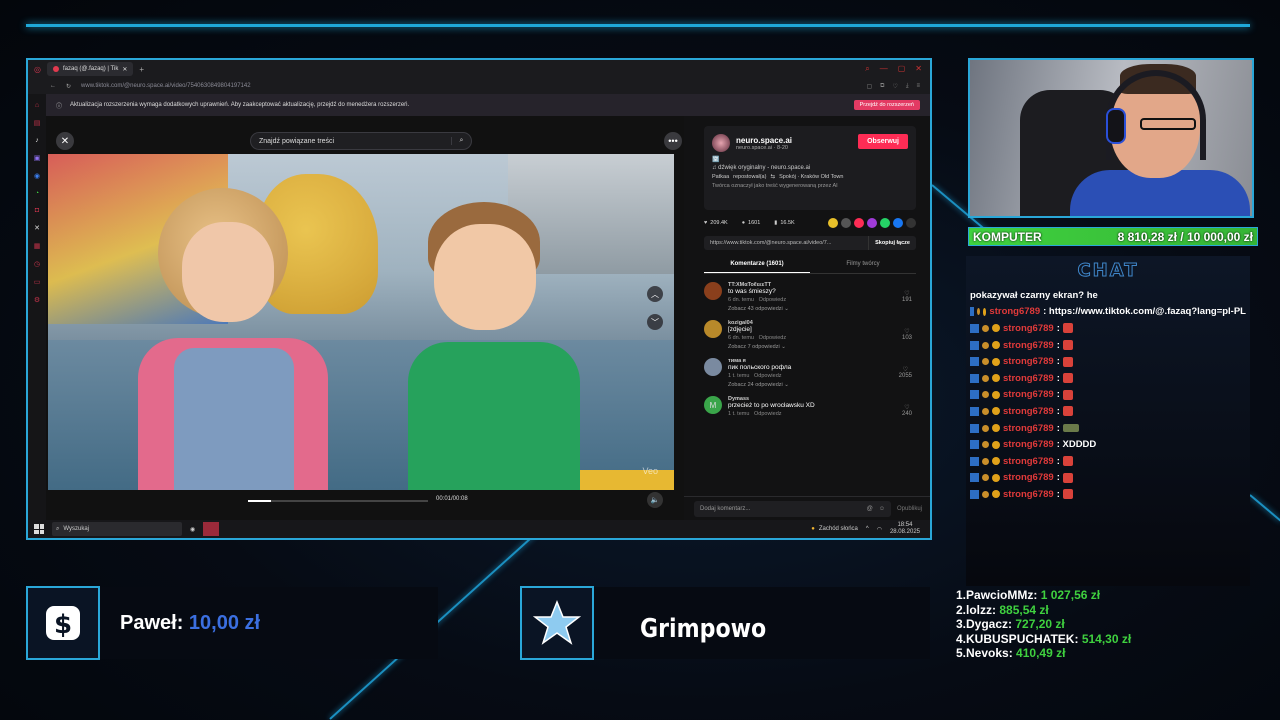 The image size is (1280, 720). Describe the element at coordinates (894, 86) in the screenshot. I see `heart-icon: ♡` at that location.